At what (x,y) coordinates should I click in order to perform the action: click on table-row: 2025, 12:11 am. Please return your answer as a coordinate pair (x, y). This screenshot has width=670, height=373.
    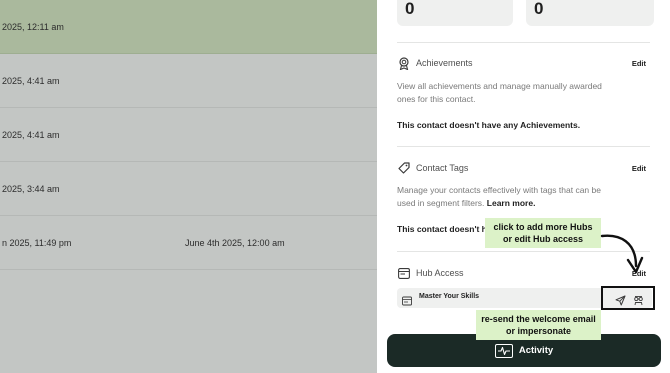
    Looking at the image, I should click on (188, 27).